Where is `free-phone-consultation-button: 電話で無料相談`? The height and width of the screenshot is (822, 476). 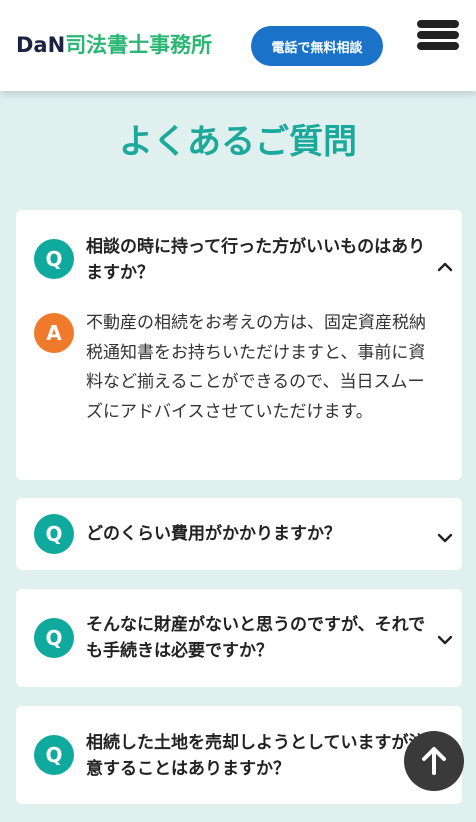
free-phone-consultation-button: 電話で無料相談 is located at coordinates (317, 46).